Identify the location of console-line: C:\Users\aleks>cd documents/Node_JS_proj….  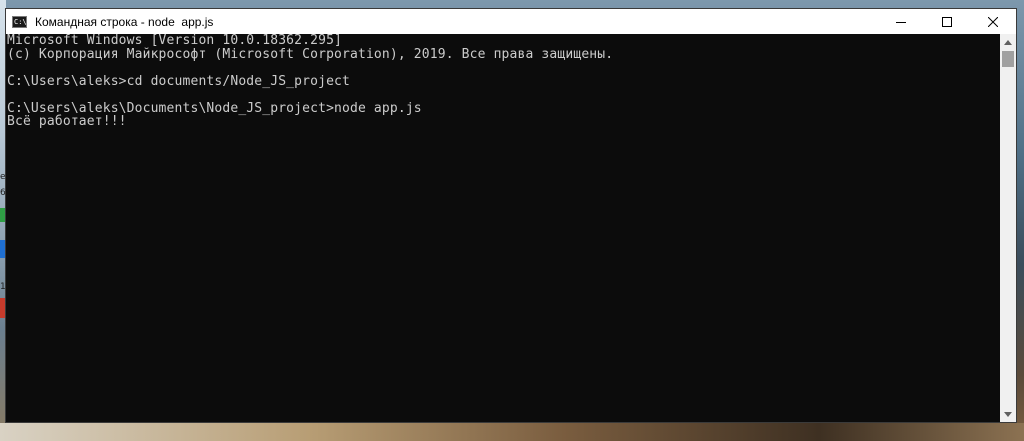
(178, 81).